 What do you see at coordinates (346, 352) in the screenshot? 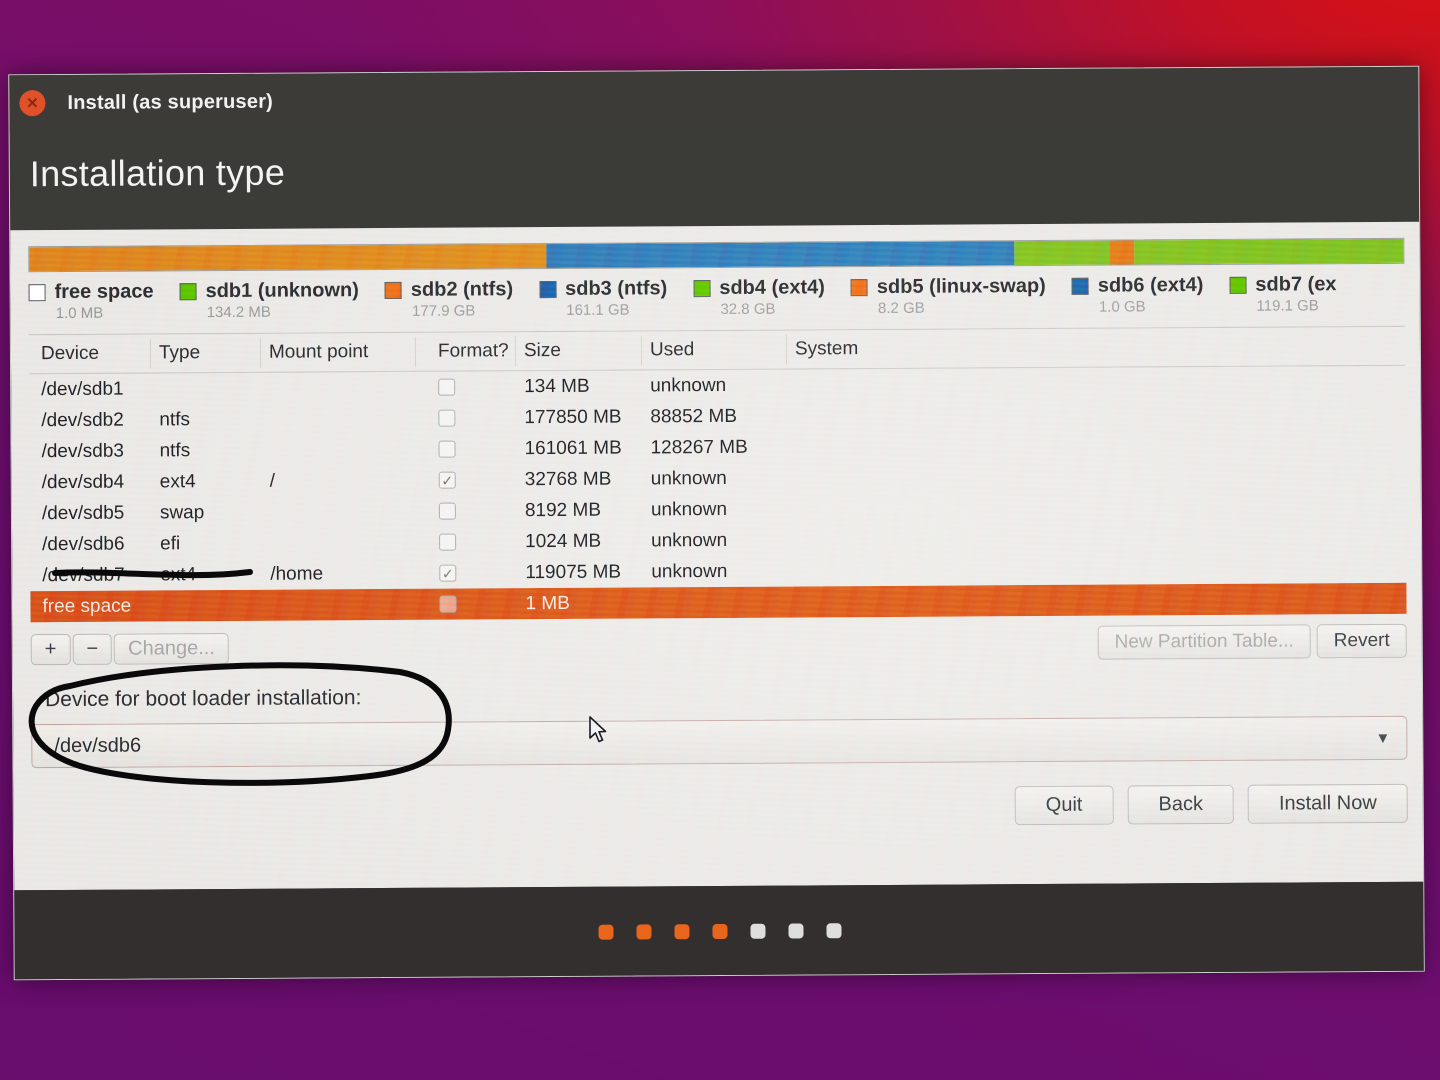
I see `column-header-mount-point: Mount point` at bounding box center [346, 352].